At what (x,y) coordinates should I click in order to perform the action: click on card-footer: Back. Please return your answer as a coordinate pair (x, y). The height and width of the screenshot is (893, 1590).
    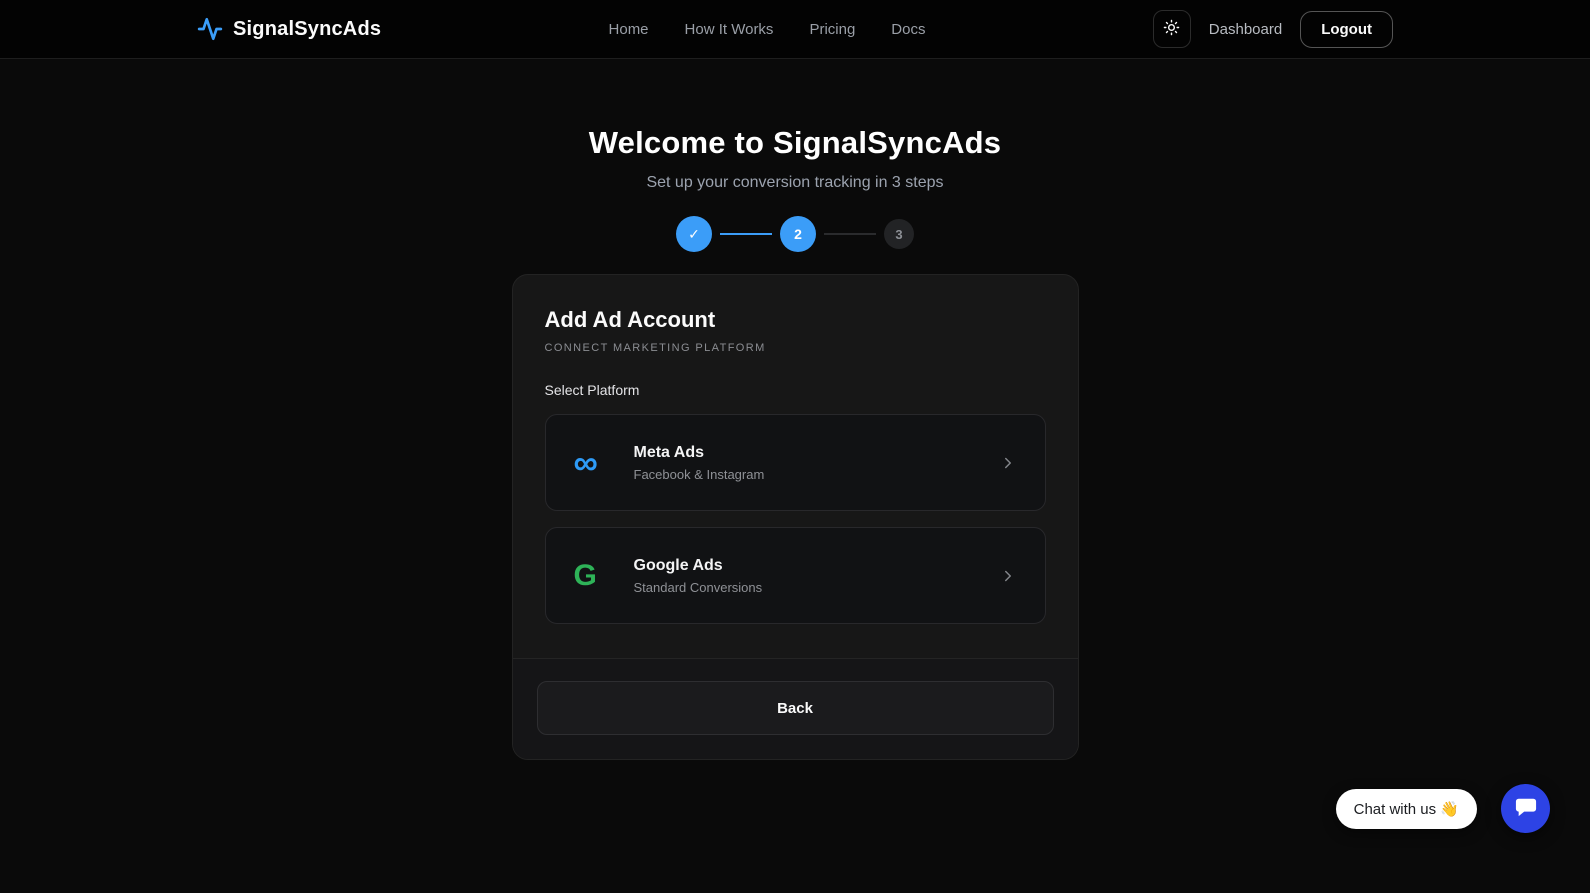
    Looking at the image, I should click on (795, 708).